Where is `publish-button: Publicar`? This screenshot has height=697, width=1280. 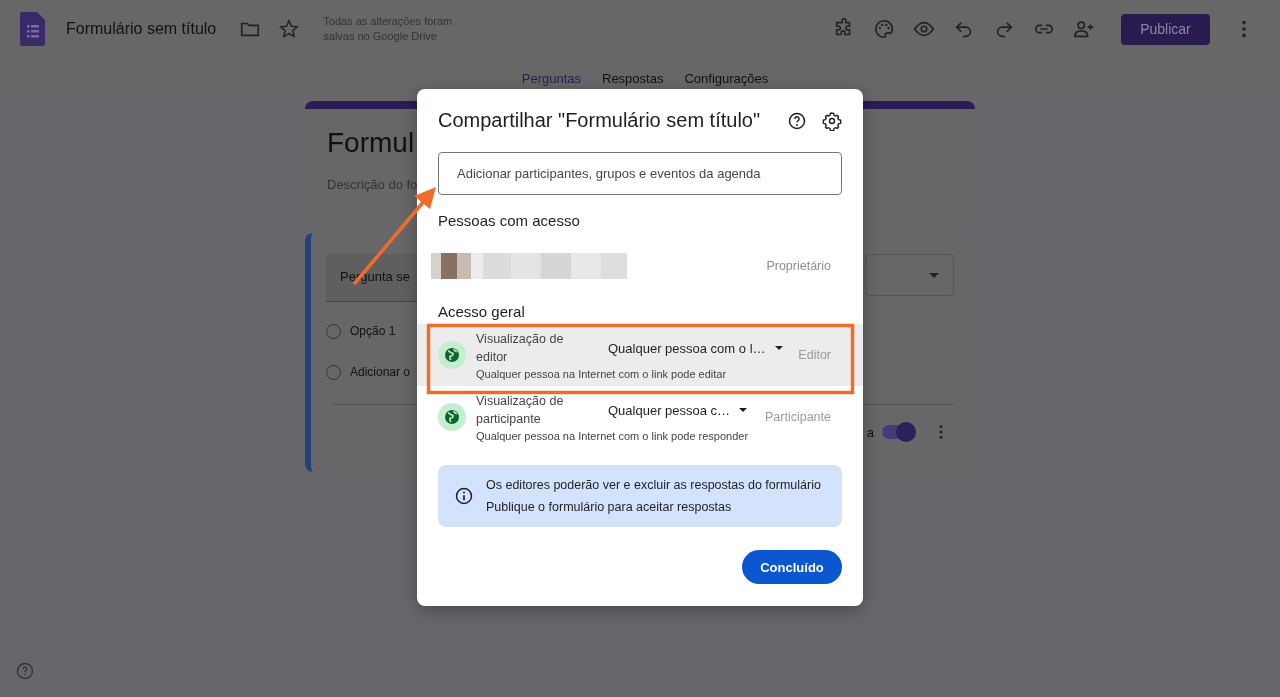
publish-button: Publicar is located at coordinates (1165, 29).